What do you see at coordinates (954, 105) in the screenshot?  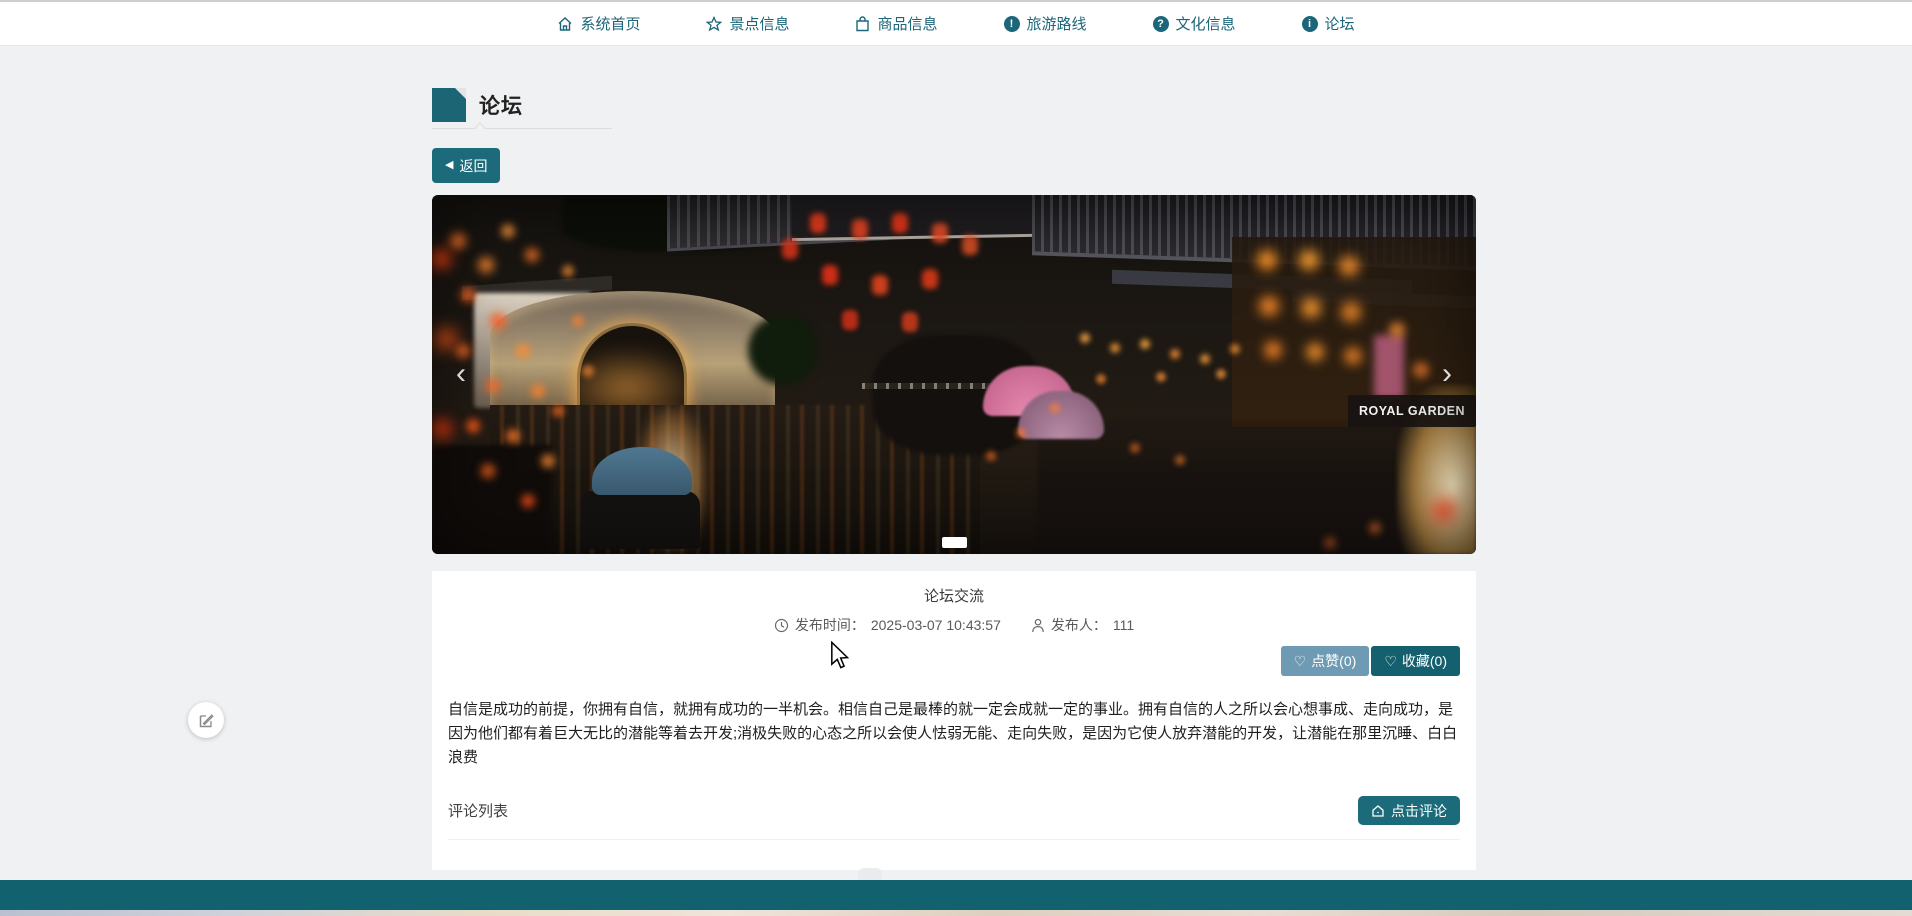 I see `page-title-row: 论坛` at bounding box center [954, 105].